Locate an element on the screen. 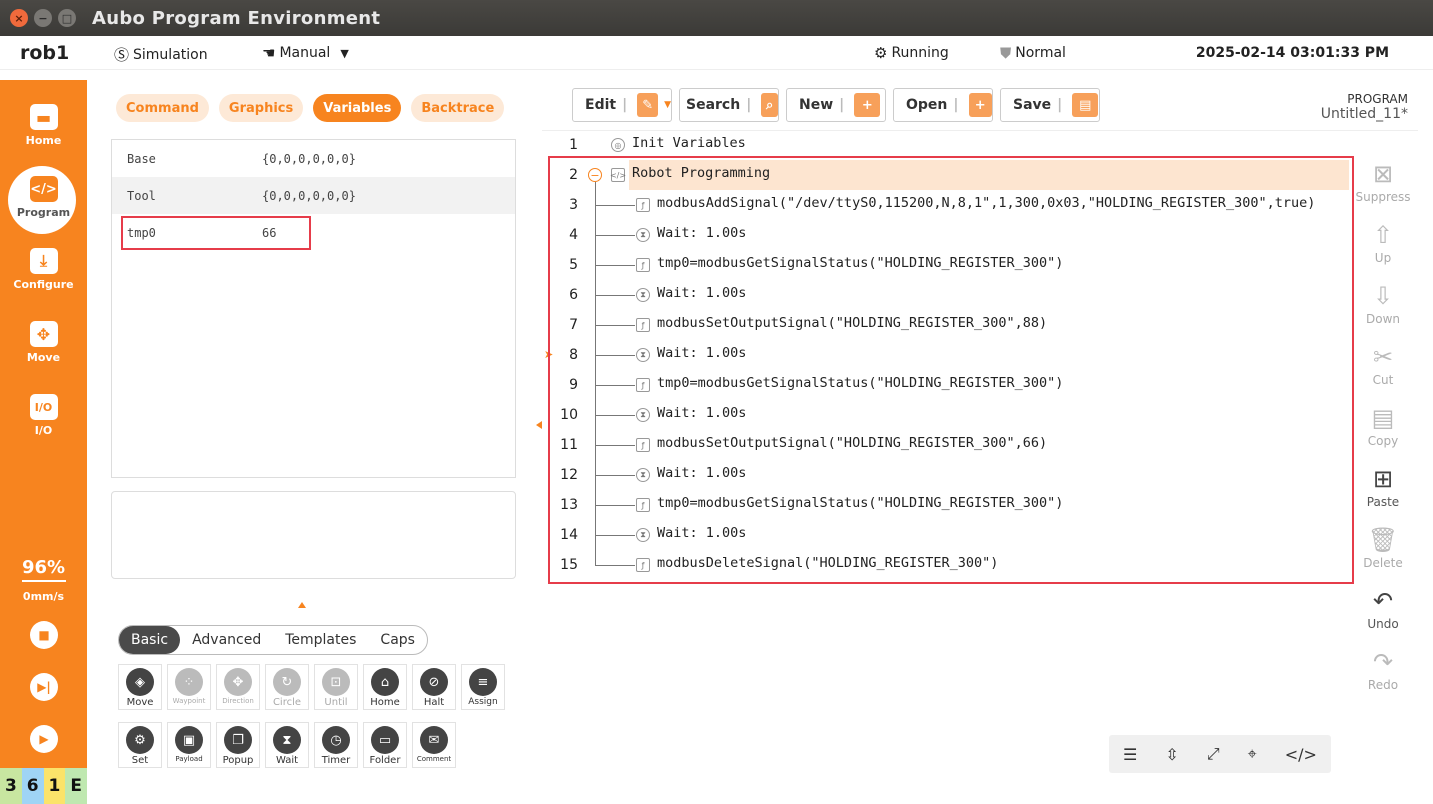 This screenshot has width=1433, height=804. window-titlebar: × − □ Aubo Program Environment is located at coordinates (716, 18).